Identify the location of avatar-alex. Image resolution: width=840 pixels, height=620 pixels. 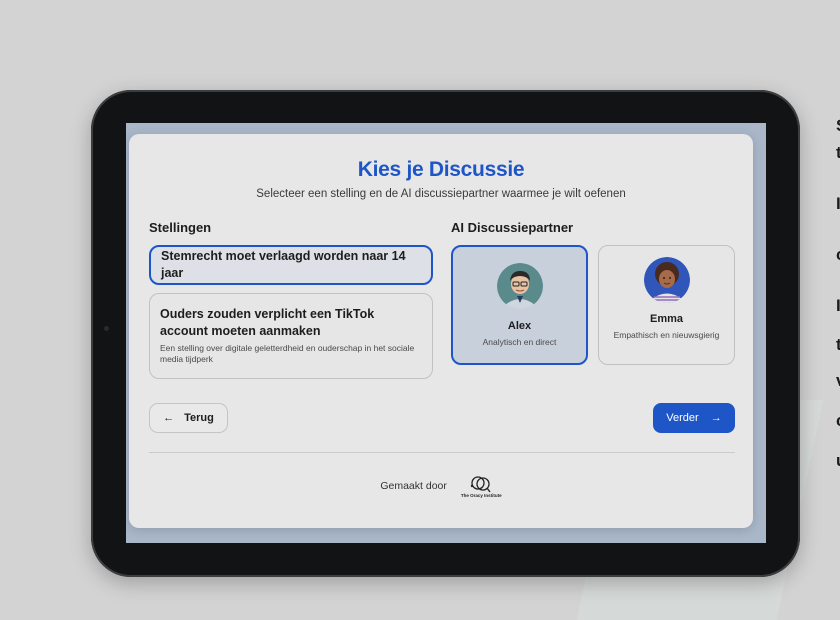
(519, 286).